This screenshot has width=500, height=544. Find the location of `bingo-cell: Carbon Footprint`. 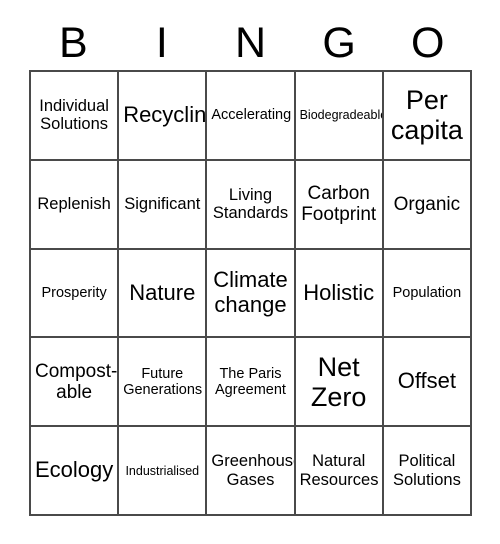

bingo-cell: Carbon Footprint is located at coordinates (339, 205).